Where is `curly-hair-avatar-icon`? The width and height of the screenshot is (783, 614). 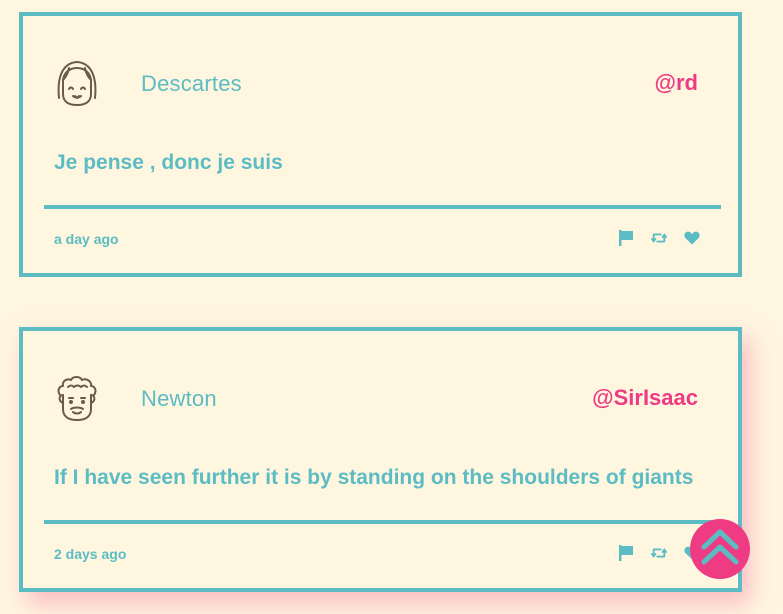
curly-hair-avatar-icon is located at coordinates (77, 398).